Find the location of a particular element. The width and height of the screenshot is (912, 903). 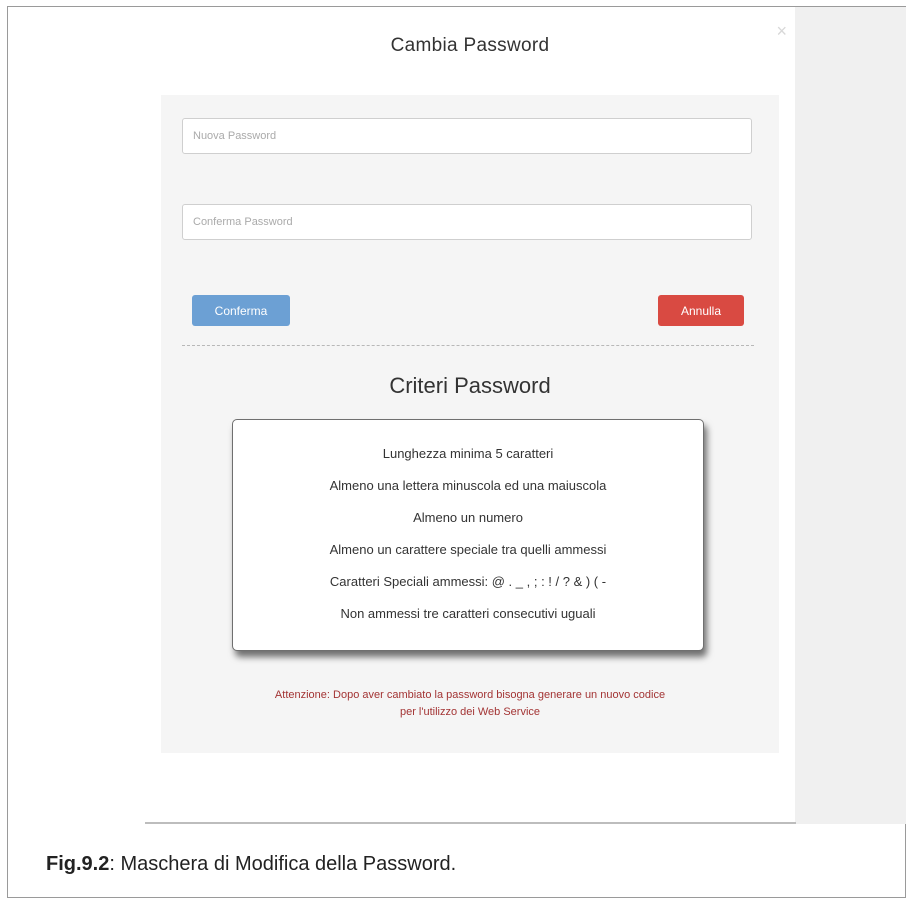

dashed-divider is located at coordinates (468, 345).